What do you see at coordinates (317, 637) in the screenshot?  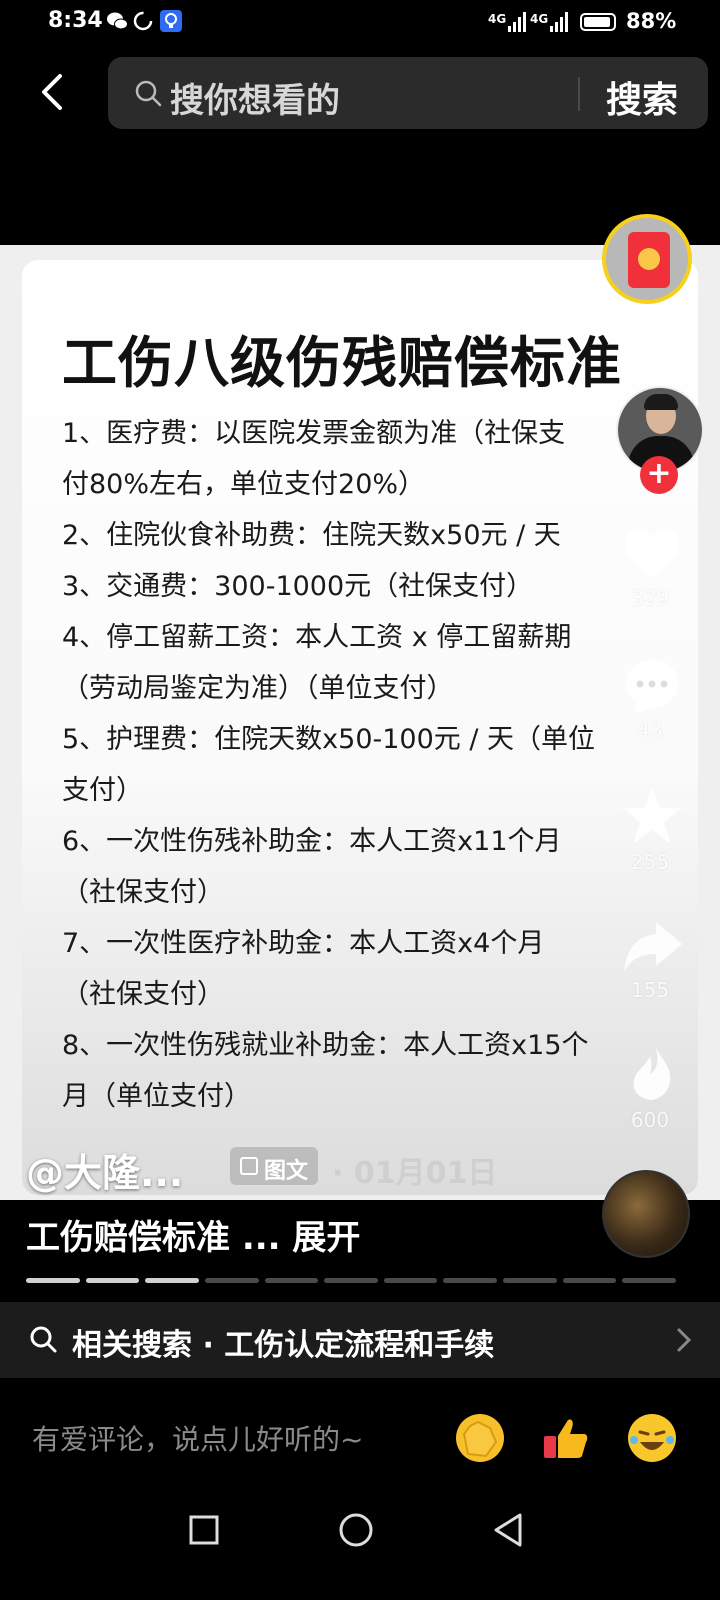 I see `post-line: 4、停工留薪工资：本人工资 x 停工留薪期` at bounding box center [317, 637].